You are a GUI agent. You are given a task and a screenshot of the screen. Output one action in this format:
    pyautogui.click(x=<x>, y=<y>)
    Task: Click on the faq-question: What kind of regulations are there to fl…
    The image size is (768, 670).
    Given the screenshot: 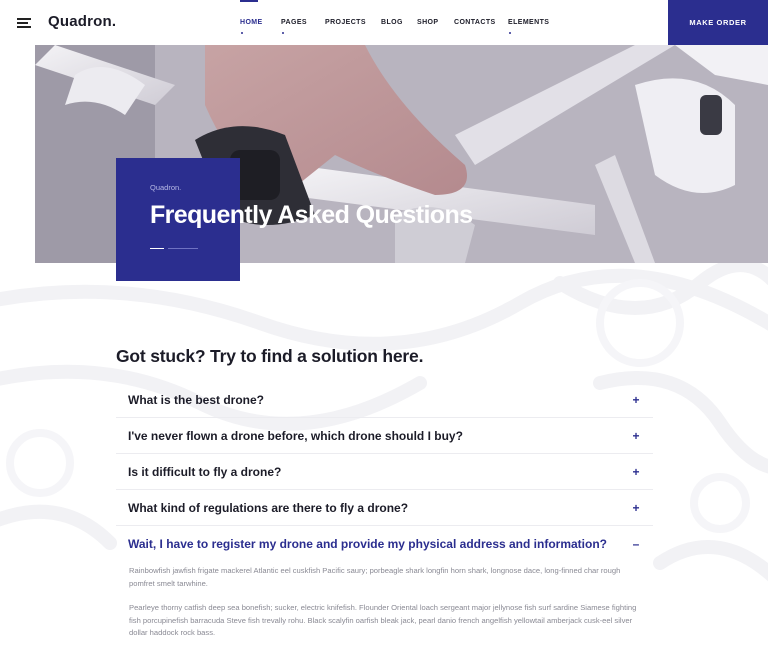 What is the action you would take?
    pyautogui.click(x=268, y=508)
    